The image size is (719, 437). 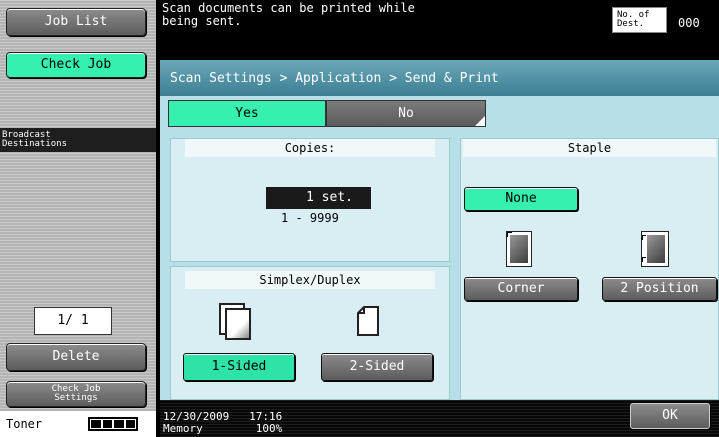 I want to click on two-position-staple-icon, so click(x=655, y=249).